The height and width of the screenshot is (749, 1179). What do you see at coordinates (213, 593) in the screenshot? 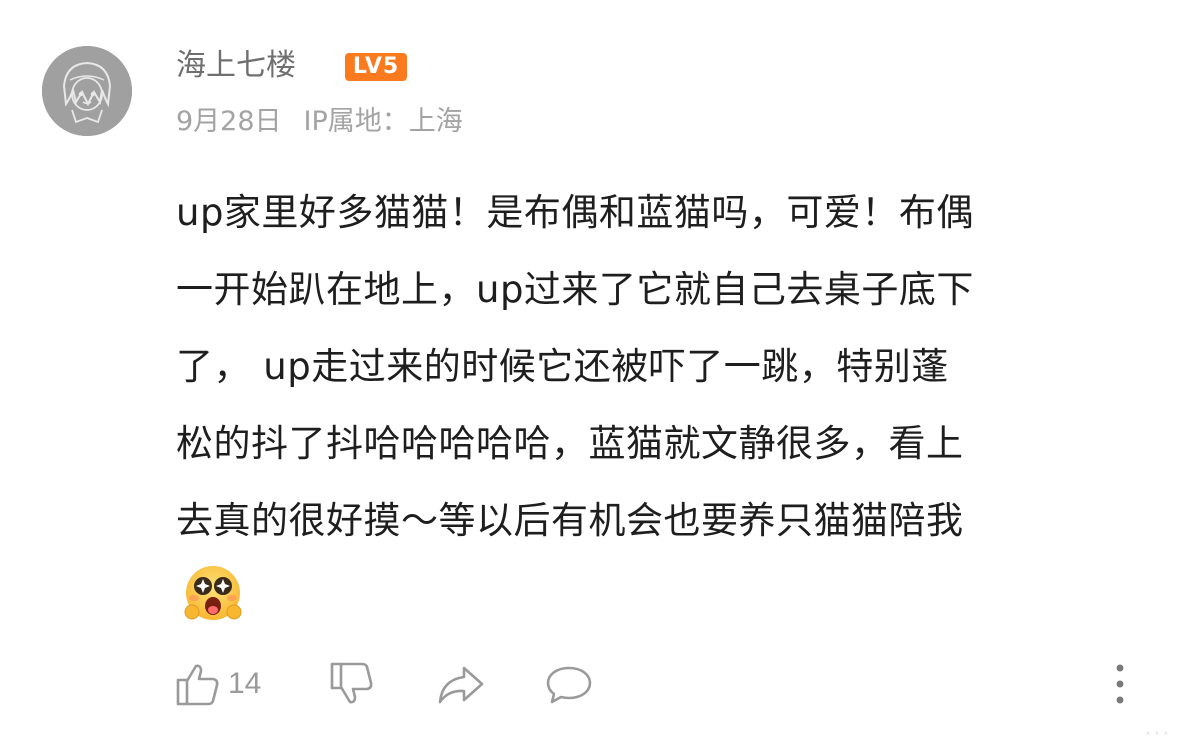
I see `starry-eyed-surprised-emoji-icon` at bounding box center [213, 593].